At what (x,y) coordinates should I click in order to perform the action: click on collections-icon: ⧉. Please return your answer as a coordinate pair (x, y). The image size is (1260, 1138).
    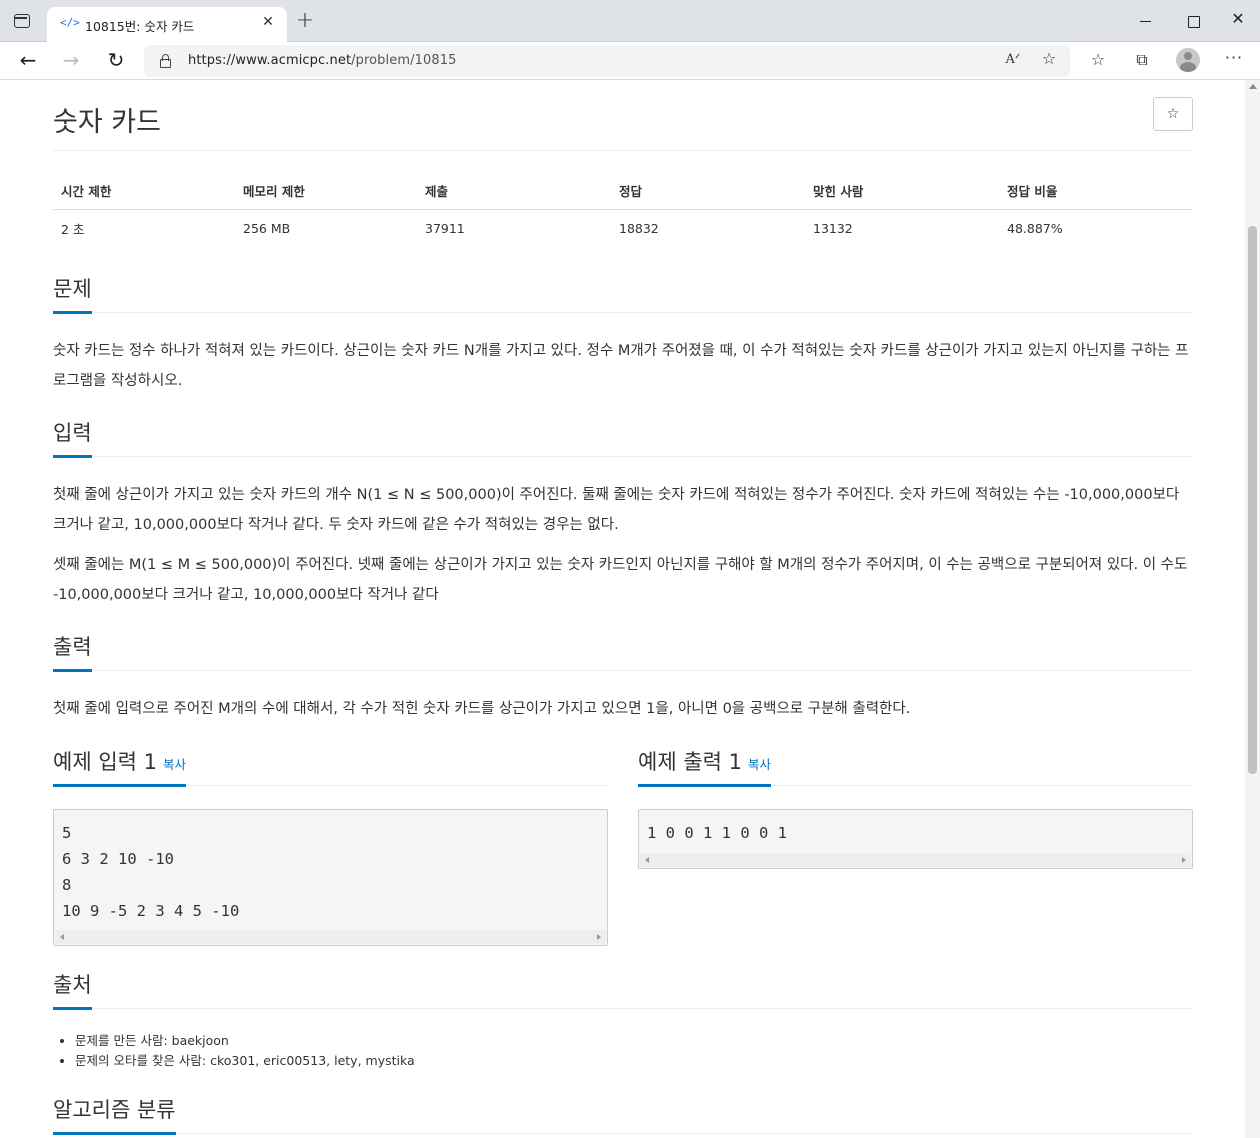
    Looking at the image, I should click on (1142, 60).